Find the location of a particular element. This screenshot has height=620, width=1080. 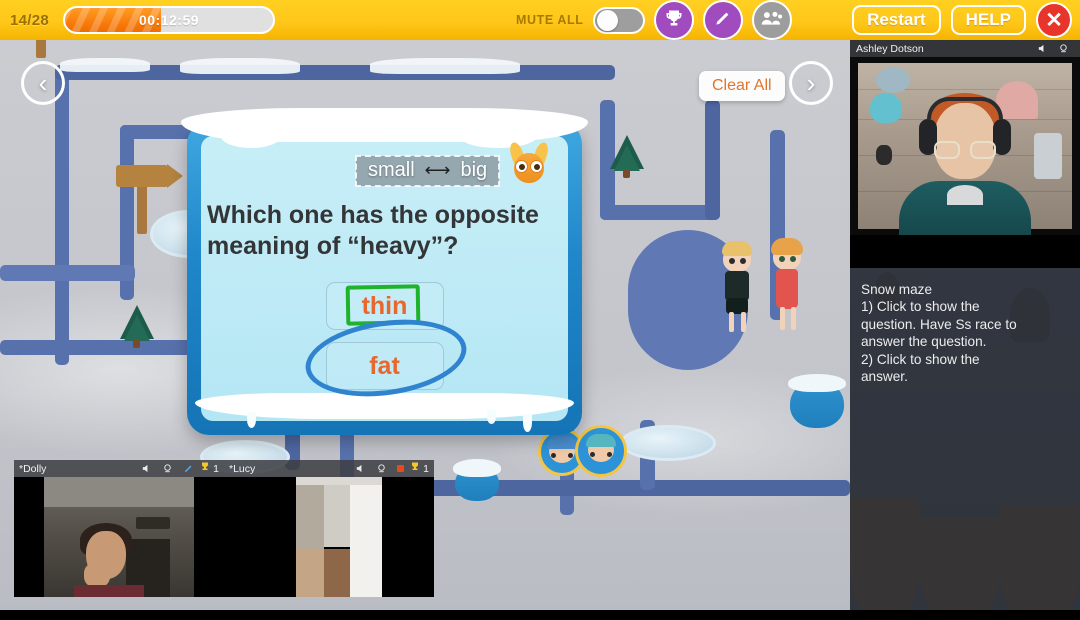

student-avatar-badge is located at coordinates (601, 451).